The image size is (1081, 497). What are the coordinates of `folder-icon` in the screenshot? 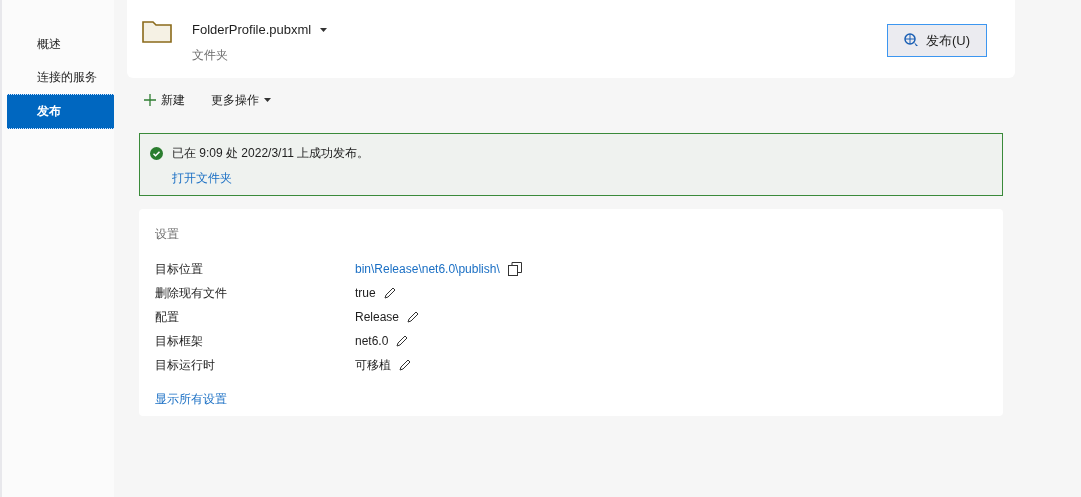 It's located at (157, 31).